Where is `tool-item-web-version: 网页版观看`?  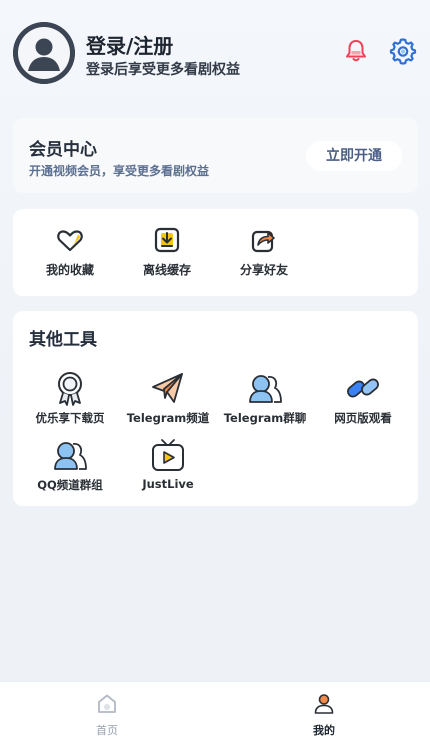 tool-item-web-version: 网页版观看 is located at coordinates (363, 398).